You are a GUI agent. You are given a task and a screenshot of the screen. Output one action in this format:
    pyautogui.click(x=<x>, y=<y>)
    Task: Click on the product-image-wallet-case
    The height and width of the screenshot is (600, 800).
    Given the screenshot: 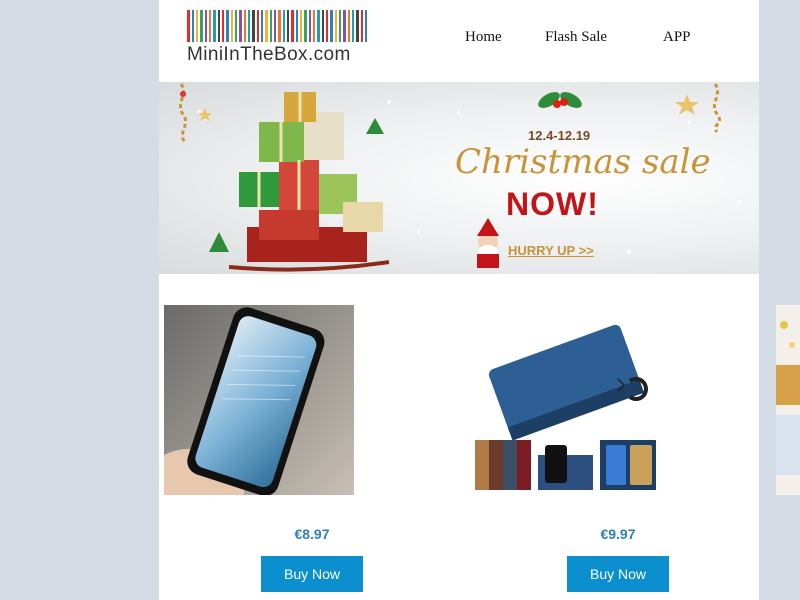 What is the action you would take?
    pyautogui.click(x=565, y=400)
    